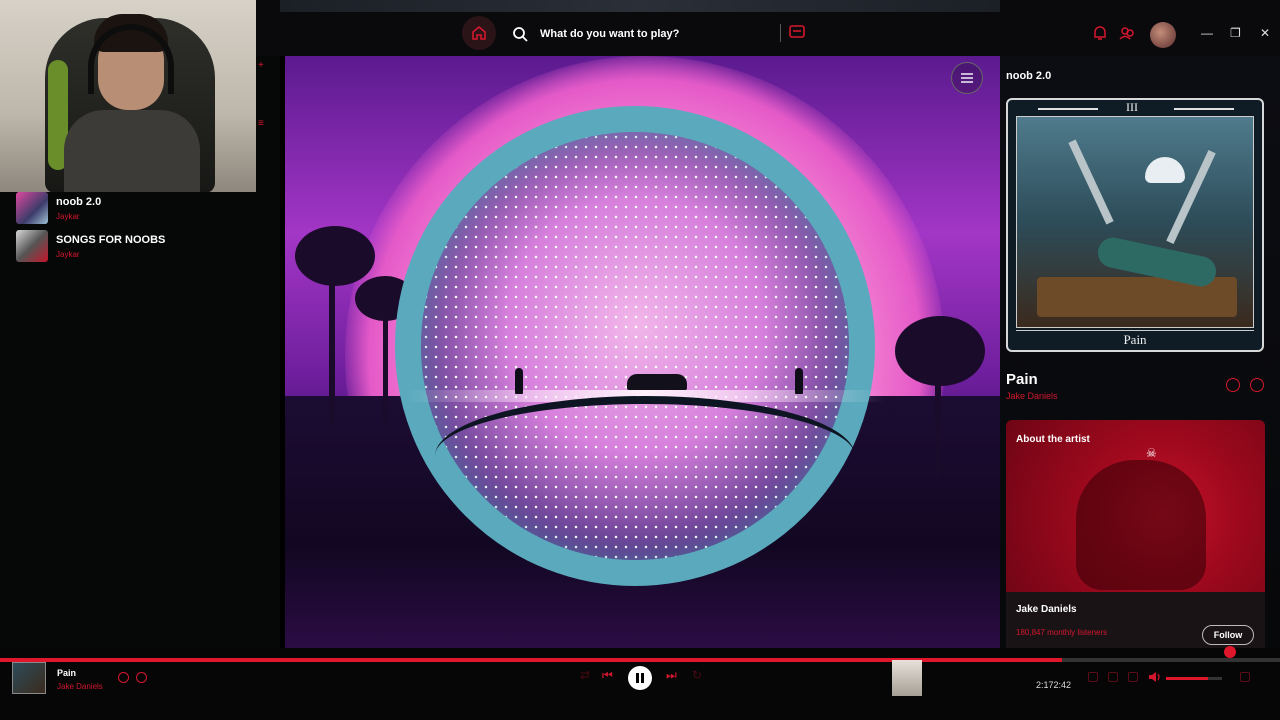 The image size is (1280, 720). I want to click on devices-icon, so click(1133, 677).